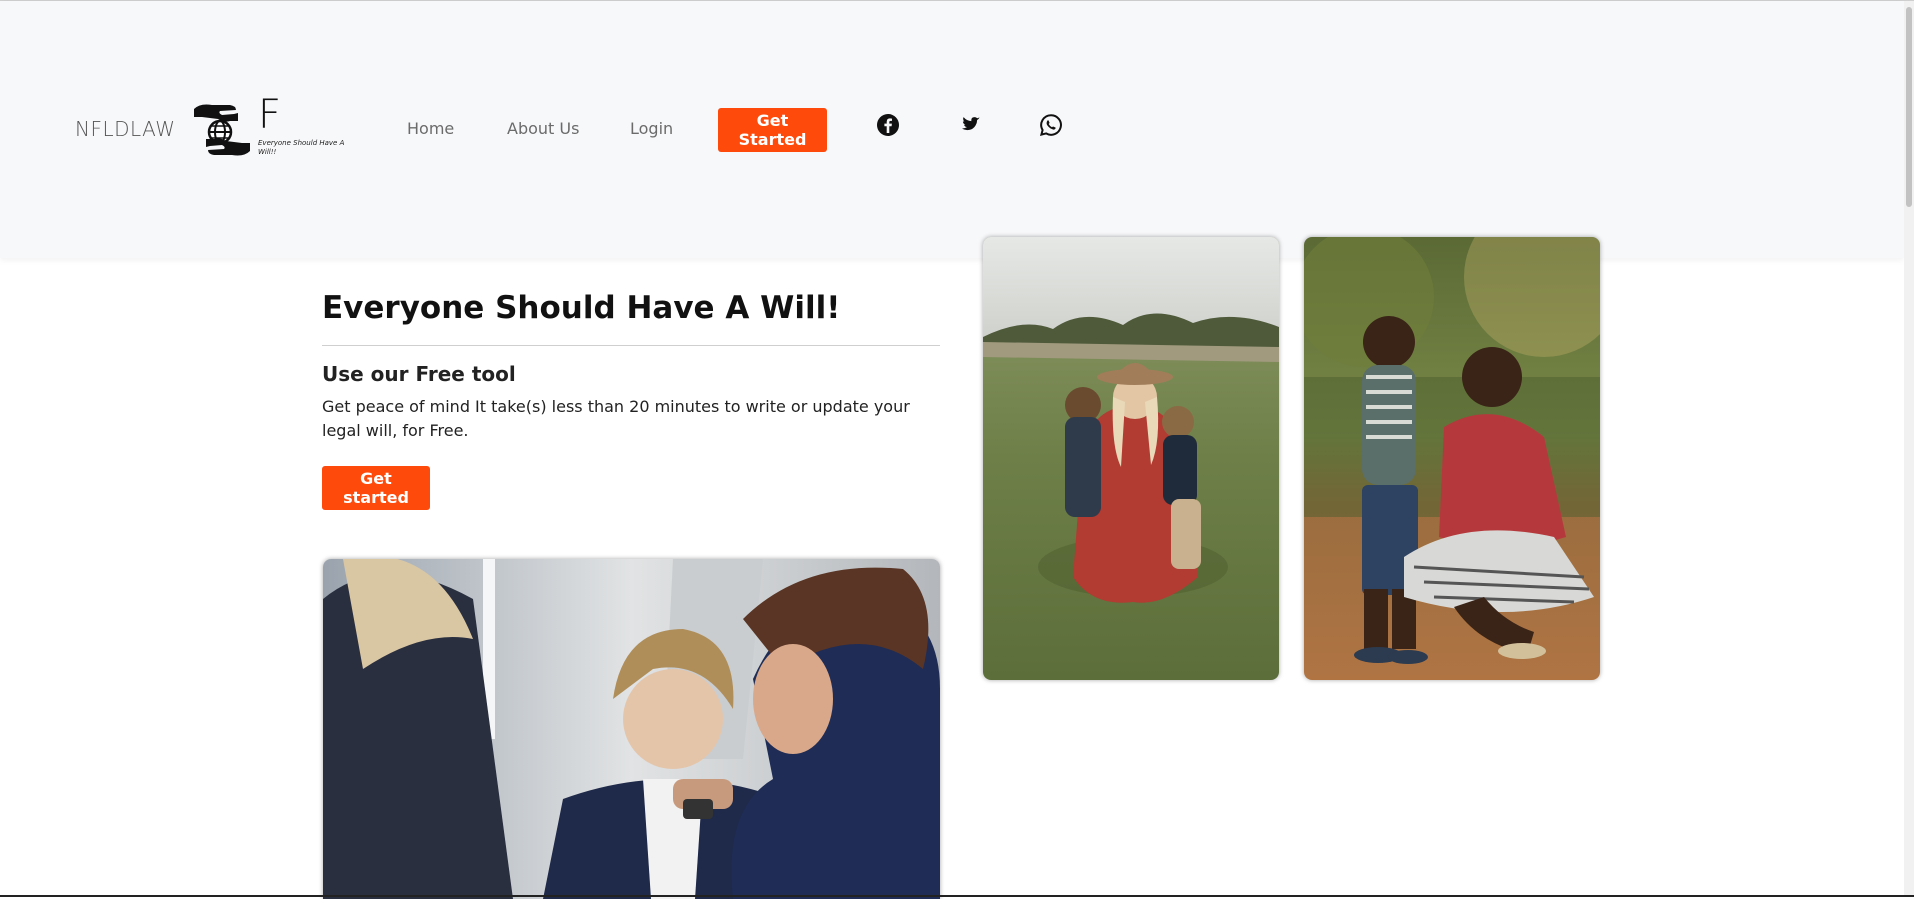 Image resolution: width=1914 pixels, height=899 pixels. What do you see at coordinates (543, 128) in the screenshot?
I see `nav-about-us: About Us` at bounding box center [543, 128].